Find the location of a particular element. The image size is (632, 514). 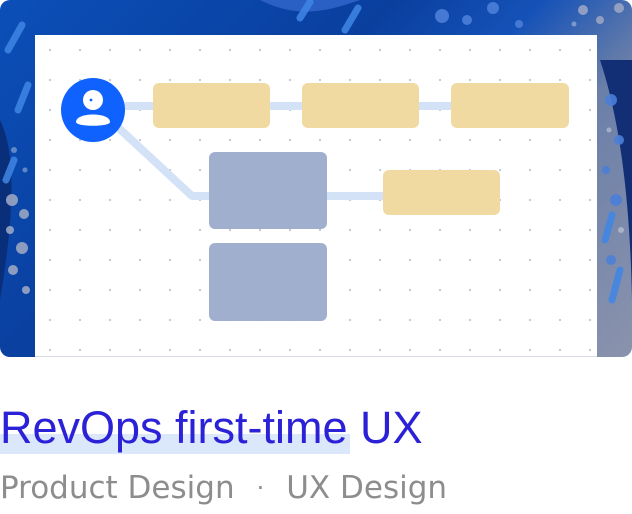

tag-product-design: Product Design is located at coordinates (117, 488).